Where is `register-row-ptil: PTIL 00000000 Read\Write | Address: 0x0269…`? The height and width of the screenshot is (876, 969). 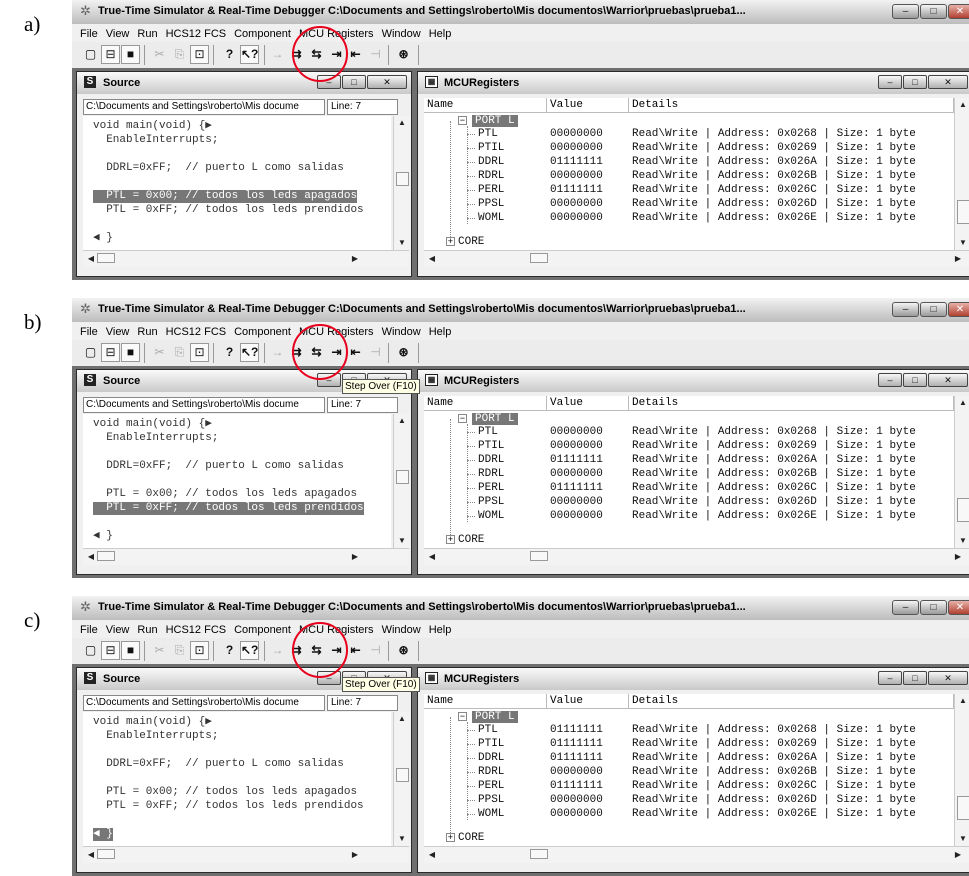 register-row-ptil: PTIL 00000000 Read\Write | Address: 0x0269… is located at coordinates (689, 446).